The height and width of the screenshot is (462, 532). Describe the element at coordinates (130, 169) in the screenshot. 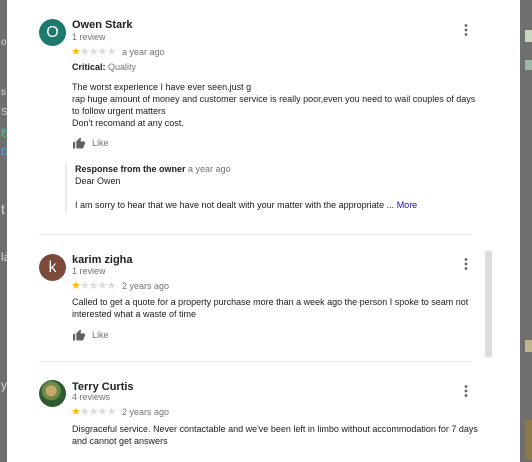

I see `owner-response-title: Response from the owner` at that location.